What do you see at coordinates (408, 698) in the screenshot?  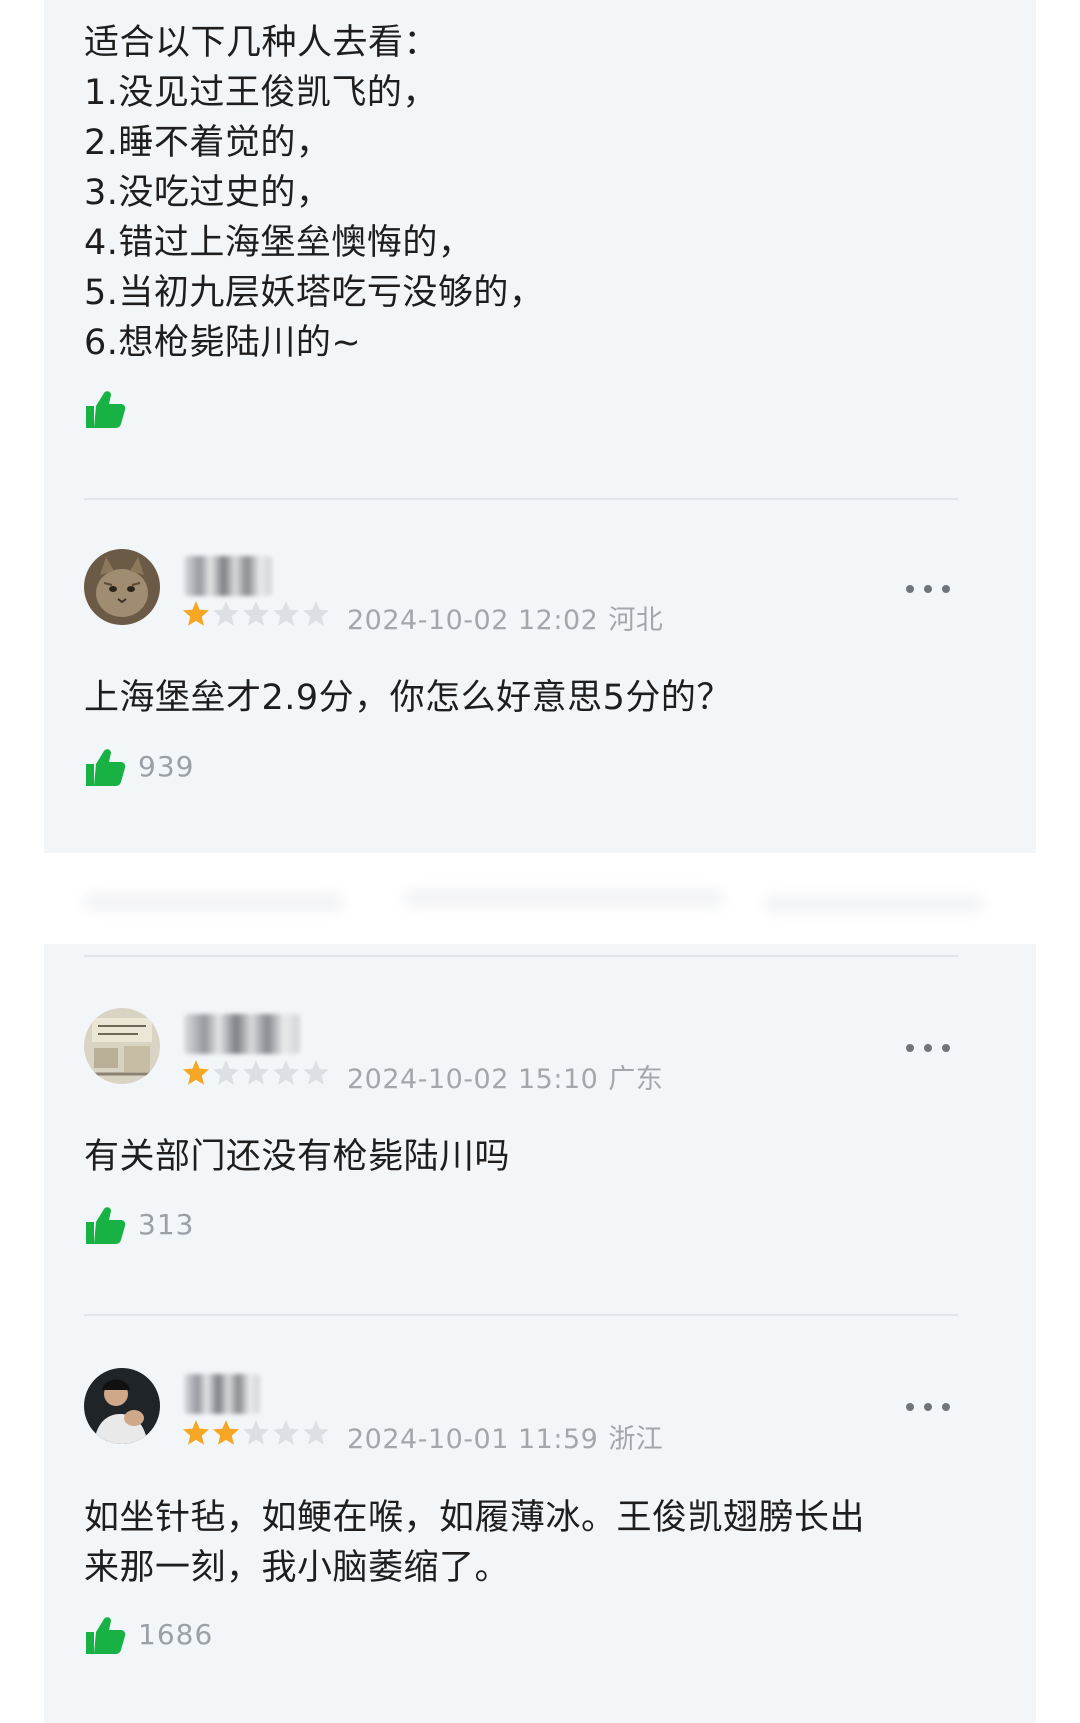 I see `review-text: 上海堡垒才2.9分，你怎么好意思5分的？` at bounding box center [408, 698].